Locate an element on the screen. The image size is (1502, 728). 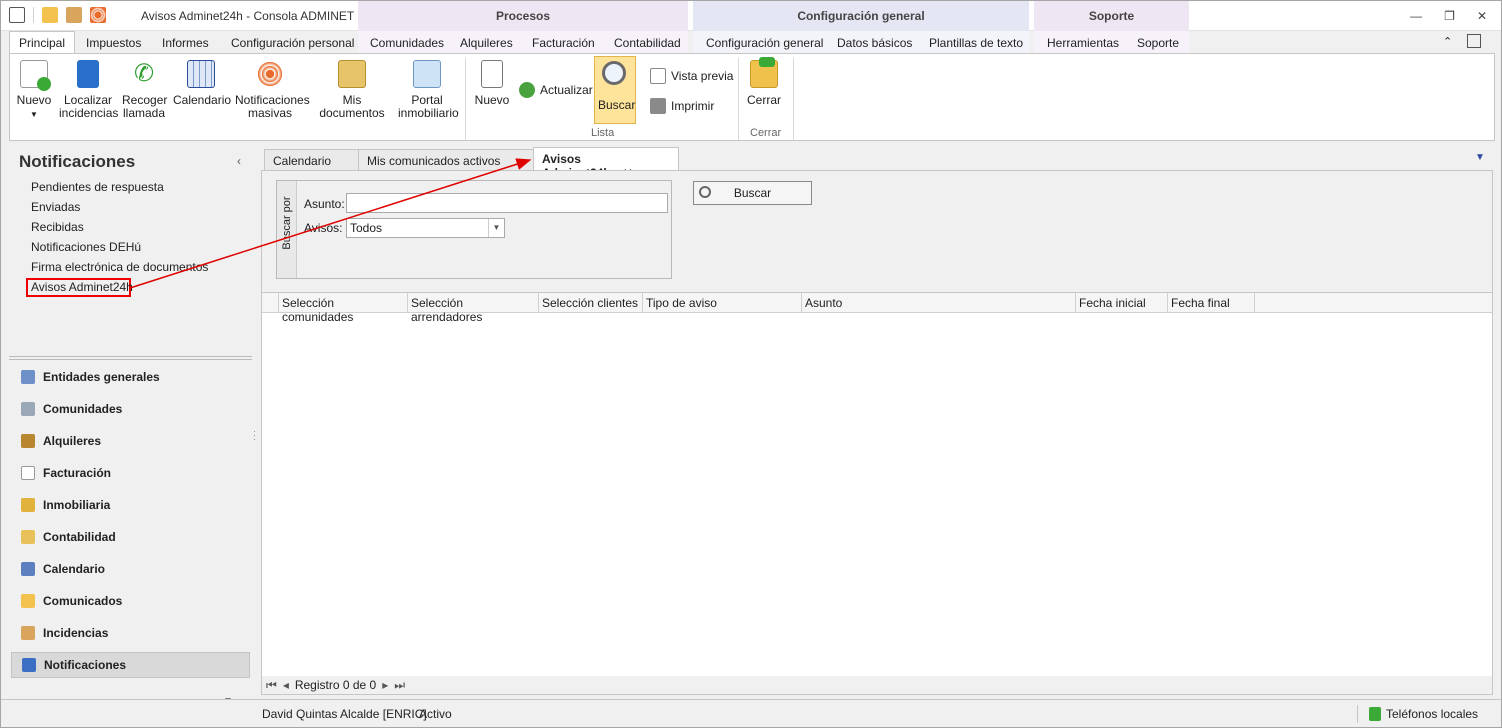
tab-alquileres: Alquileres is located at coordinates (486, 43).